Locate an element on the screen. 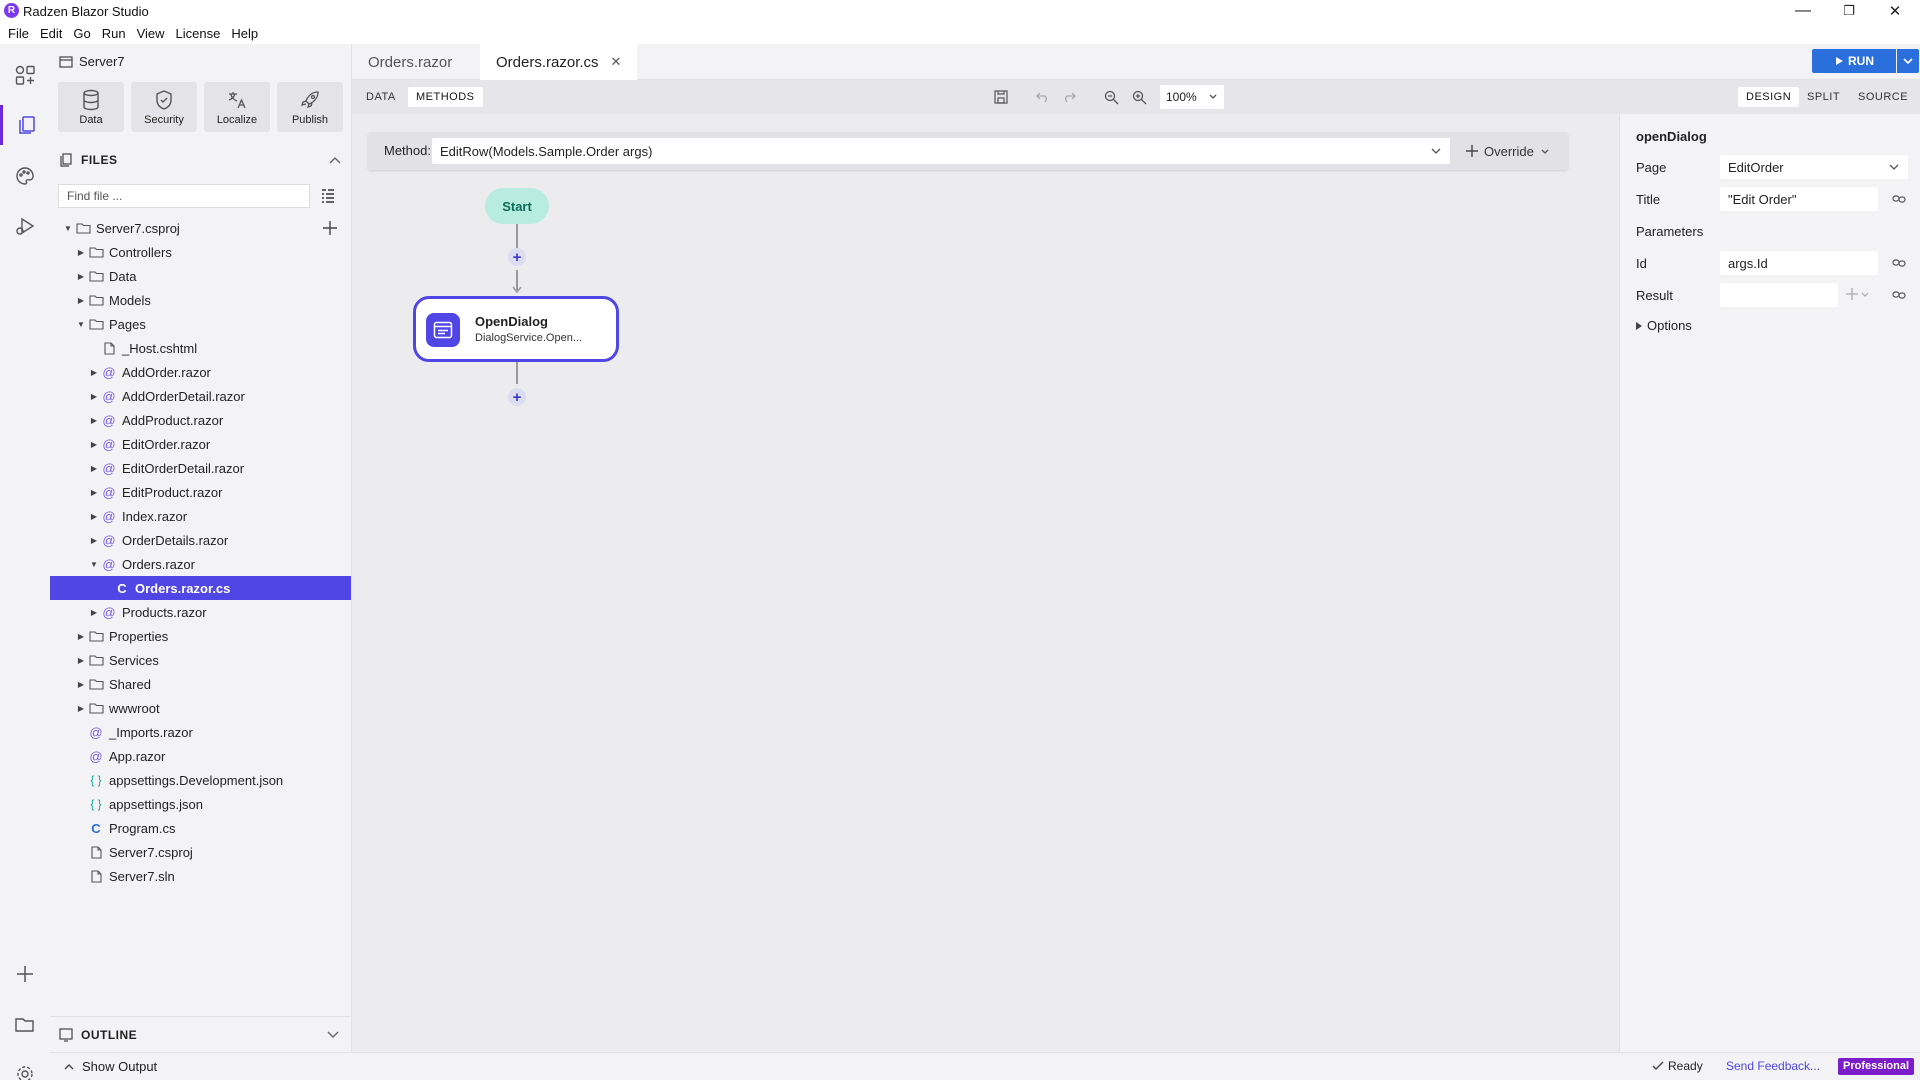  security-tool-button: Security is located at coordinates (164, 107).